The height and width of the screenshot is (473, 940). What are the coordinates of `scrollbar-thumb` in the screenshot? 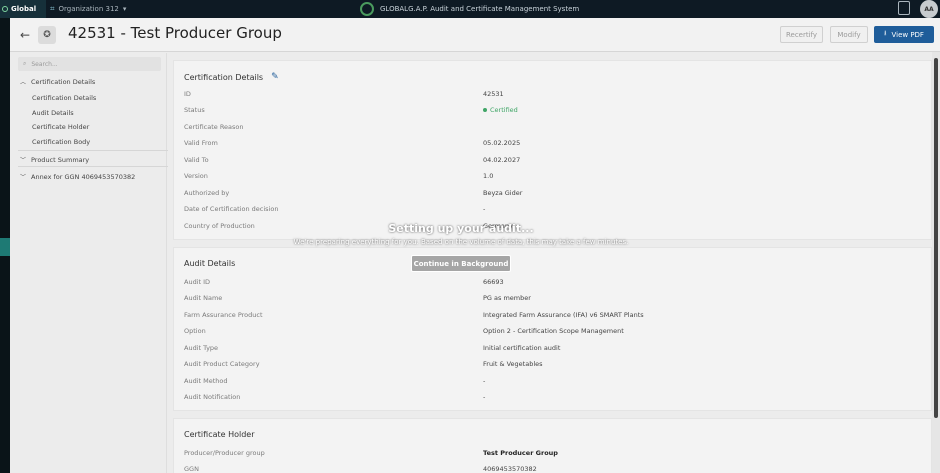 It's located at (936, 238).